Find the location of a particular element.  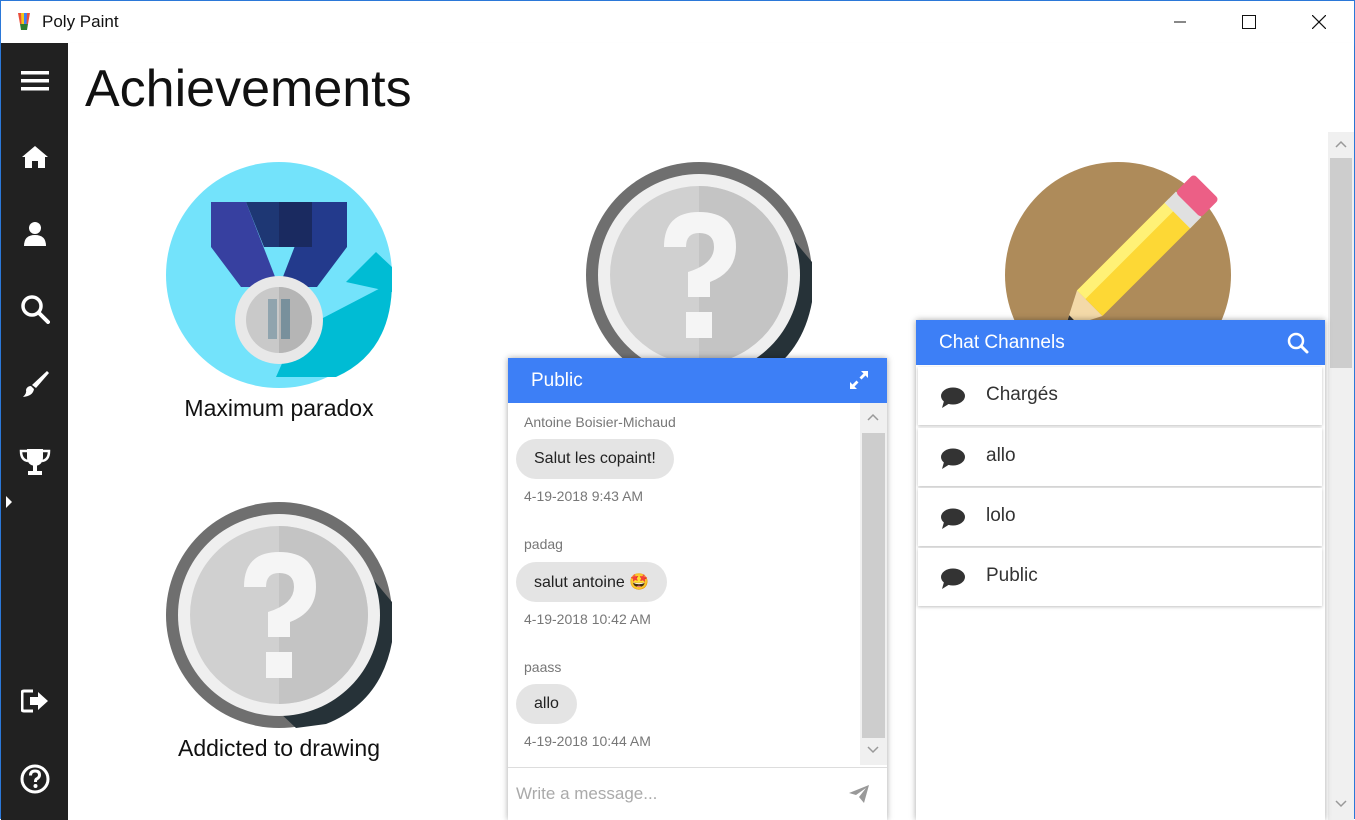

sidebar-item-search is located at coordinates (34, 309).